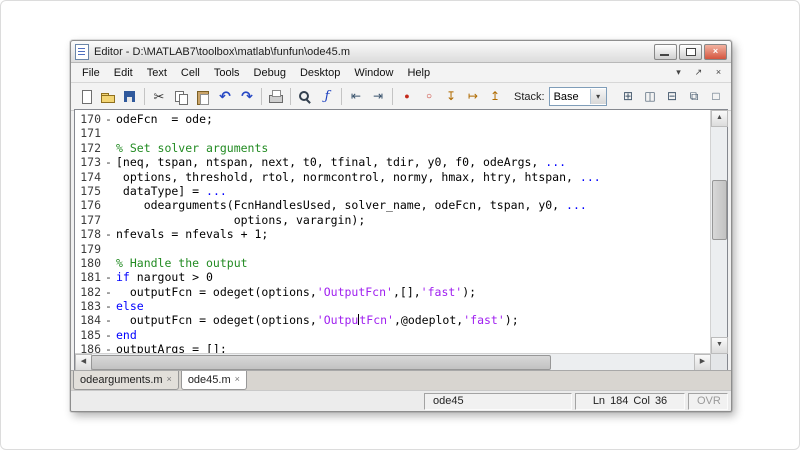 This screenshot has width=800, height=450. I want to click on menu-cell: Cell, so click(190, 73).